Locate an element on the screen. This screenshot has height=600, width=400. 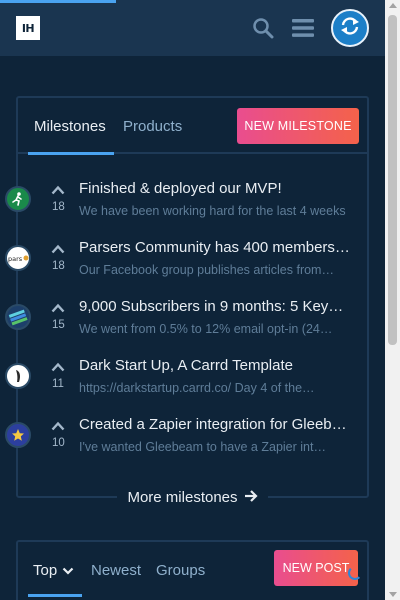
tab-top-label: Top is located at coordinates (45, 570).